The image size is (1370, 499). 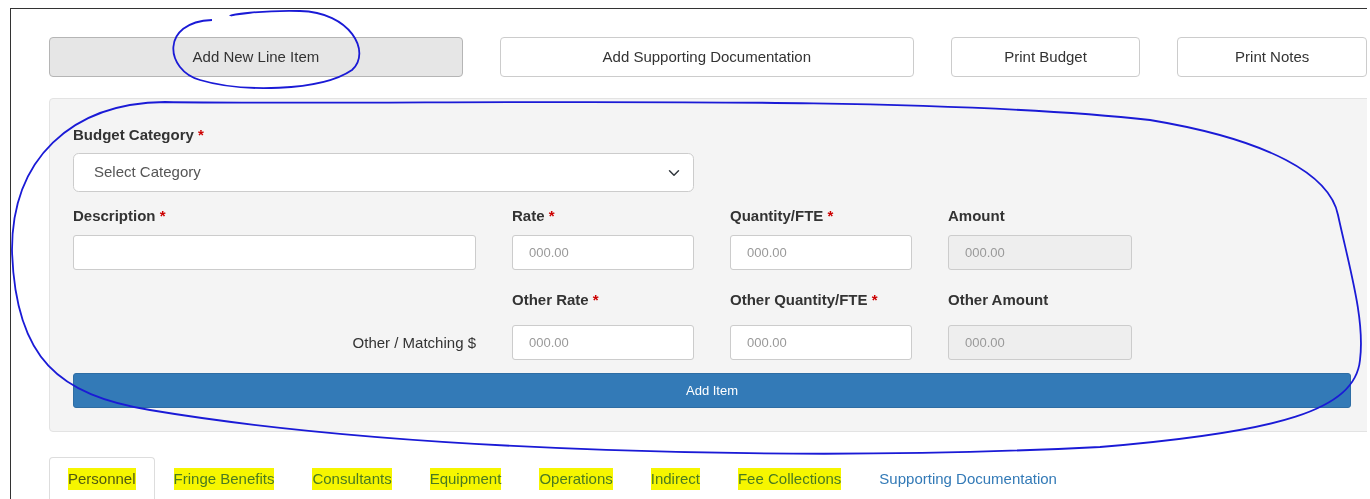 What do you see at coordinates (1272, 57) in the screenshot?
I see `toolbar-button: Print Notes` at bounding box center [1272, 57].